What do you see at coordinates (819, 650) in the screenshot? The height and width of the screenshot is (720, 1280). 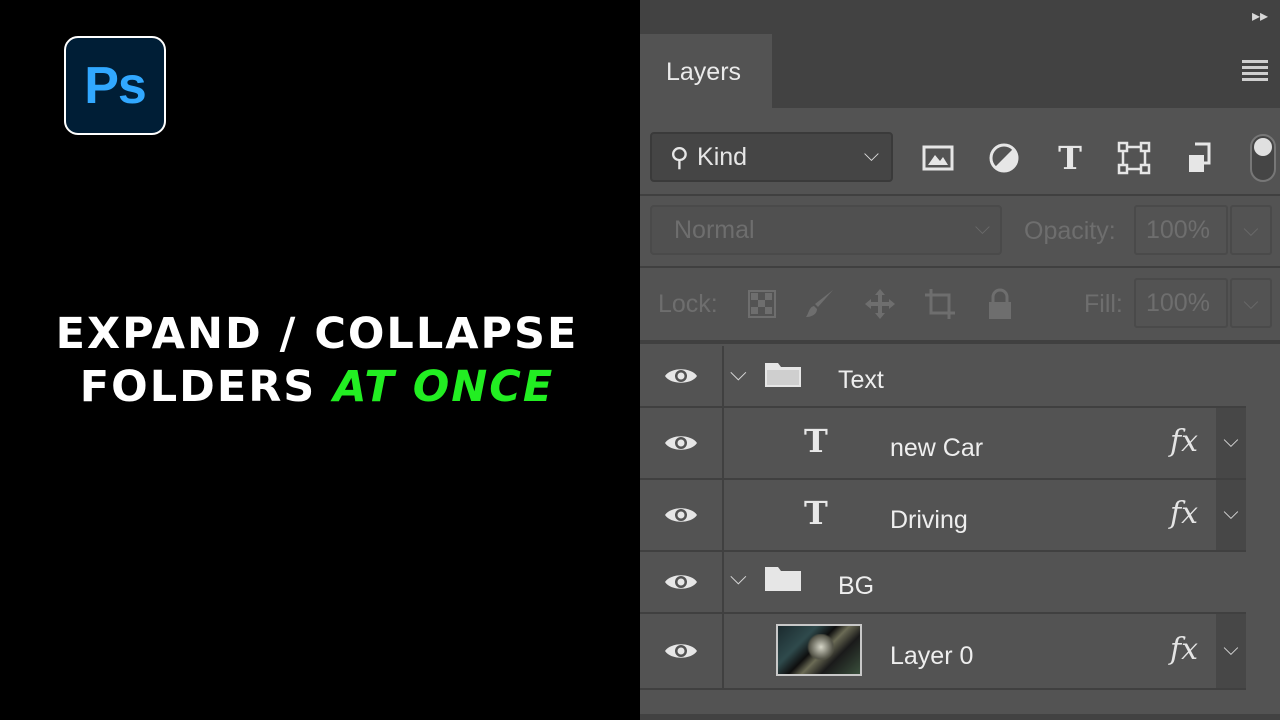 I see `layer-thumbnail` at bounding box center [819, 650].